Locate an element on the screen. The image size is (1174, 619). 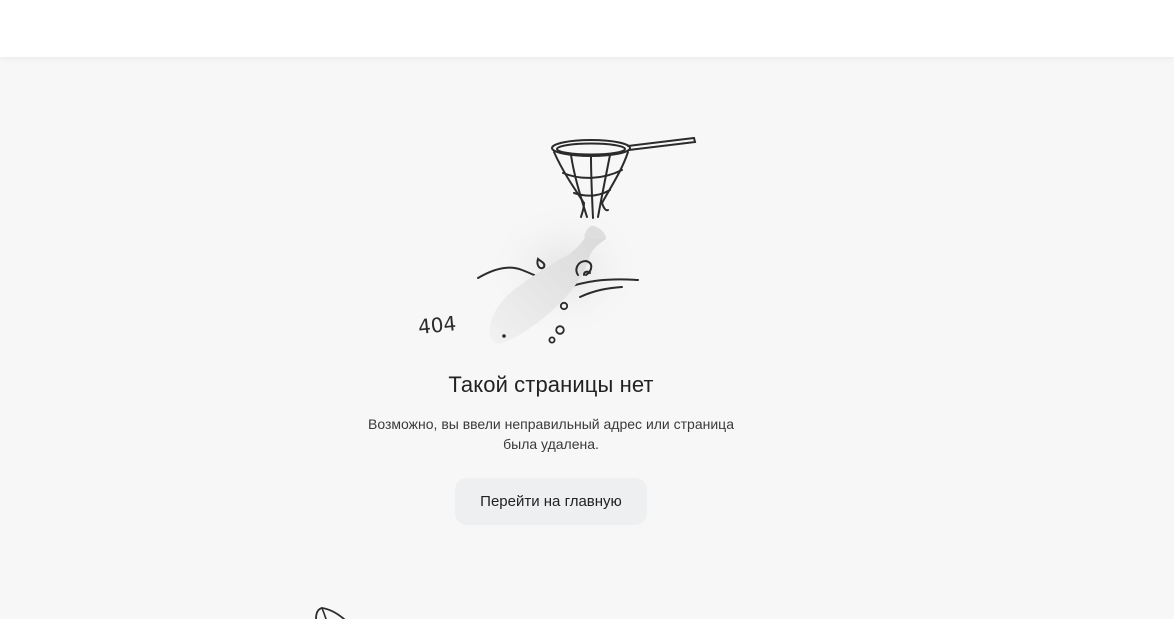
page-title: Такой страницы нет is located at coordinates (551, 384).